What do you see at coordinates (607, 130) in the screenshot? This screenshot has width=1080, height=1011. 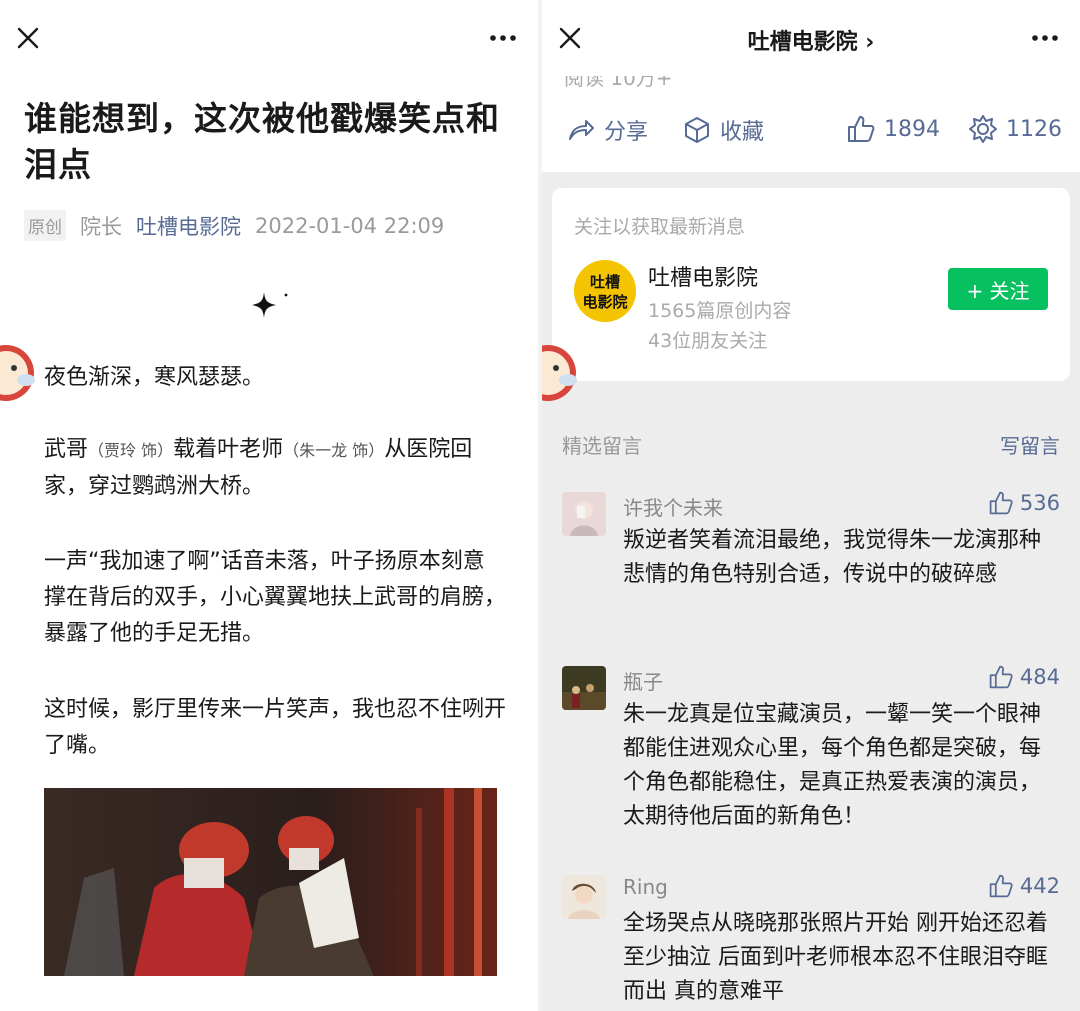 I see `share-button: 分享` at bounding box center [607, 130].